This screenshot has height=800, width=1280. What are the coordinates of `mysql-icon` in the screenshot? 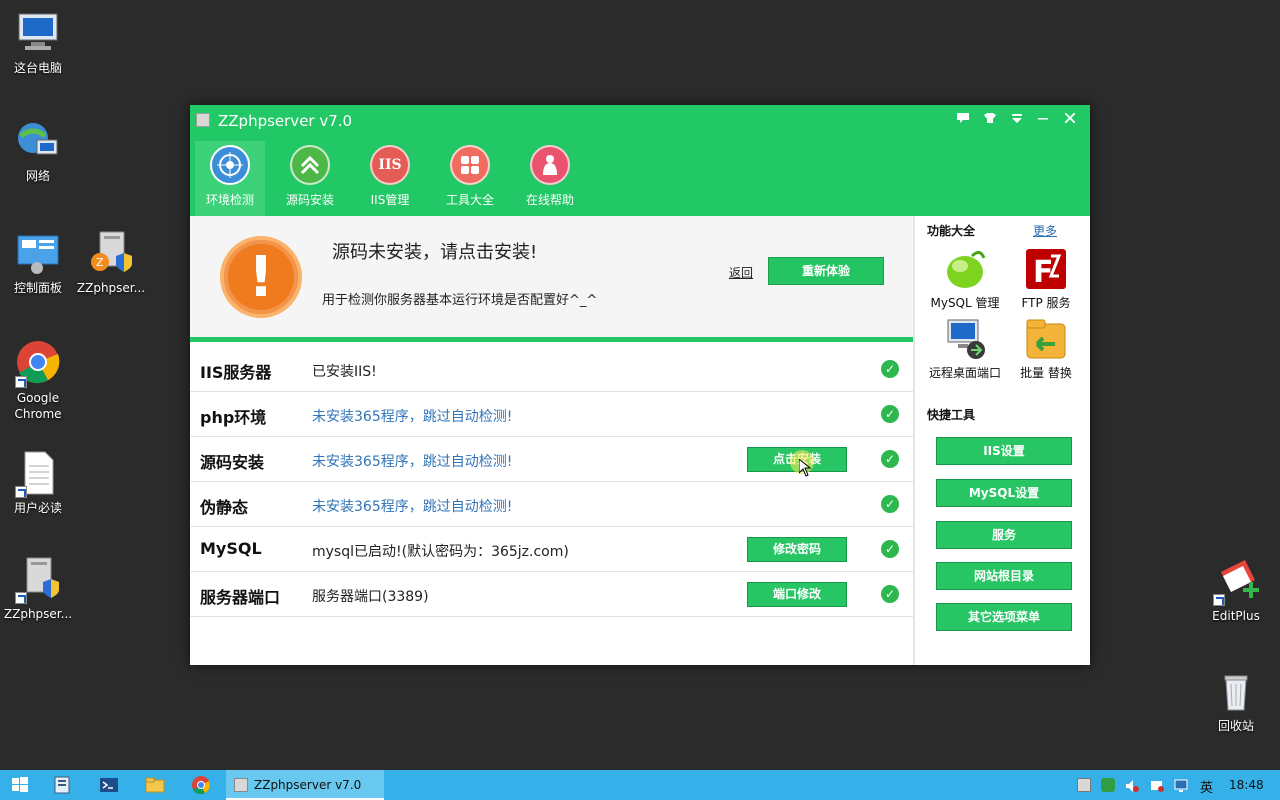 It's located at (965, 269).